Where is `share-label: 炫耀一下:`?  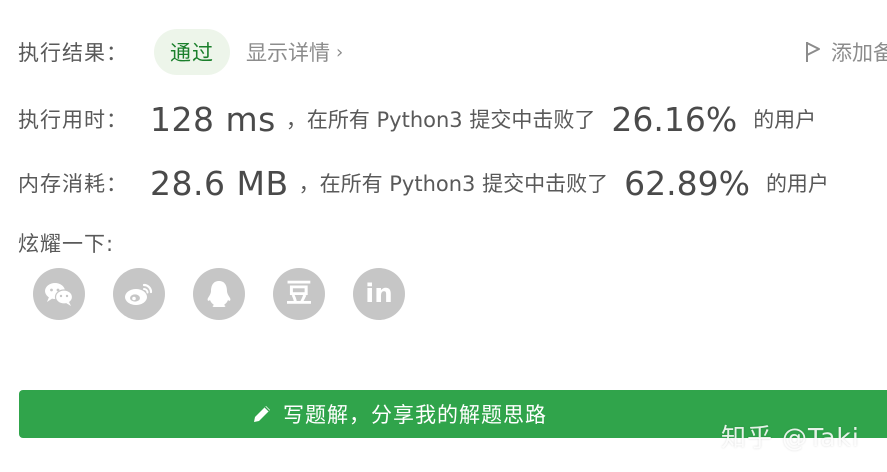 share-label: 炫耀一下: is located at coordinates (66, 244).